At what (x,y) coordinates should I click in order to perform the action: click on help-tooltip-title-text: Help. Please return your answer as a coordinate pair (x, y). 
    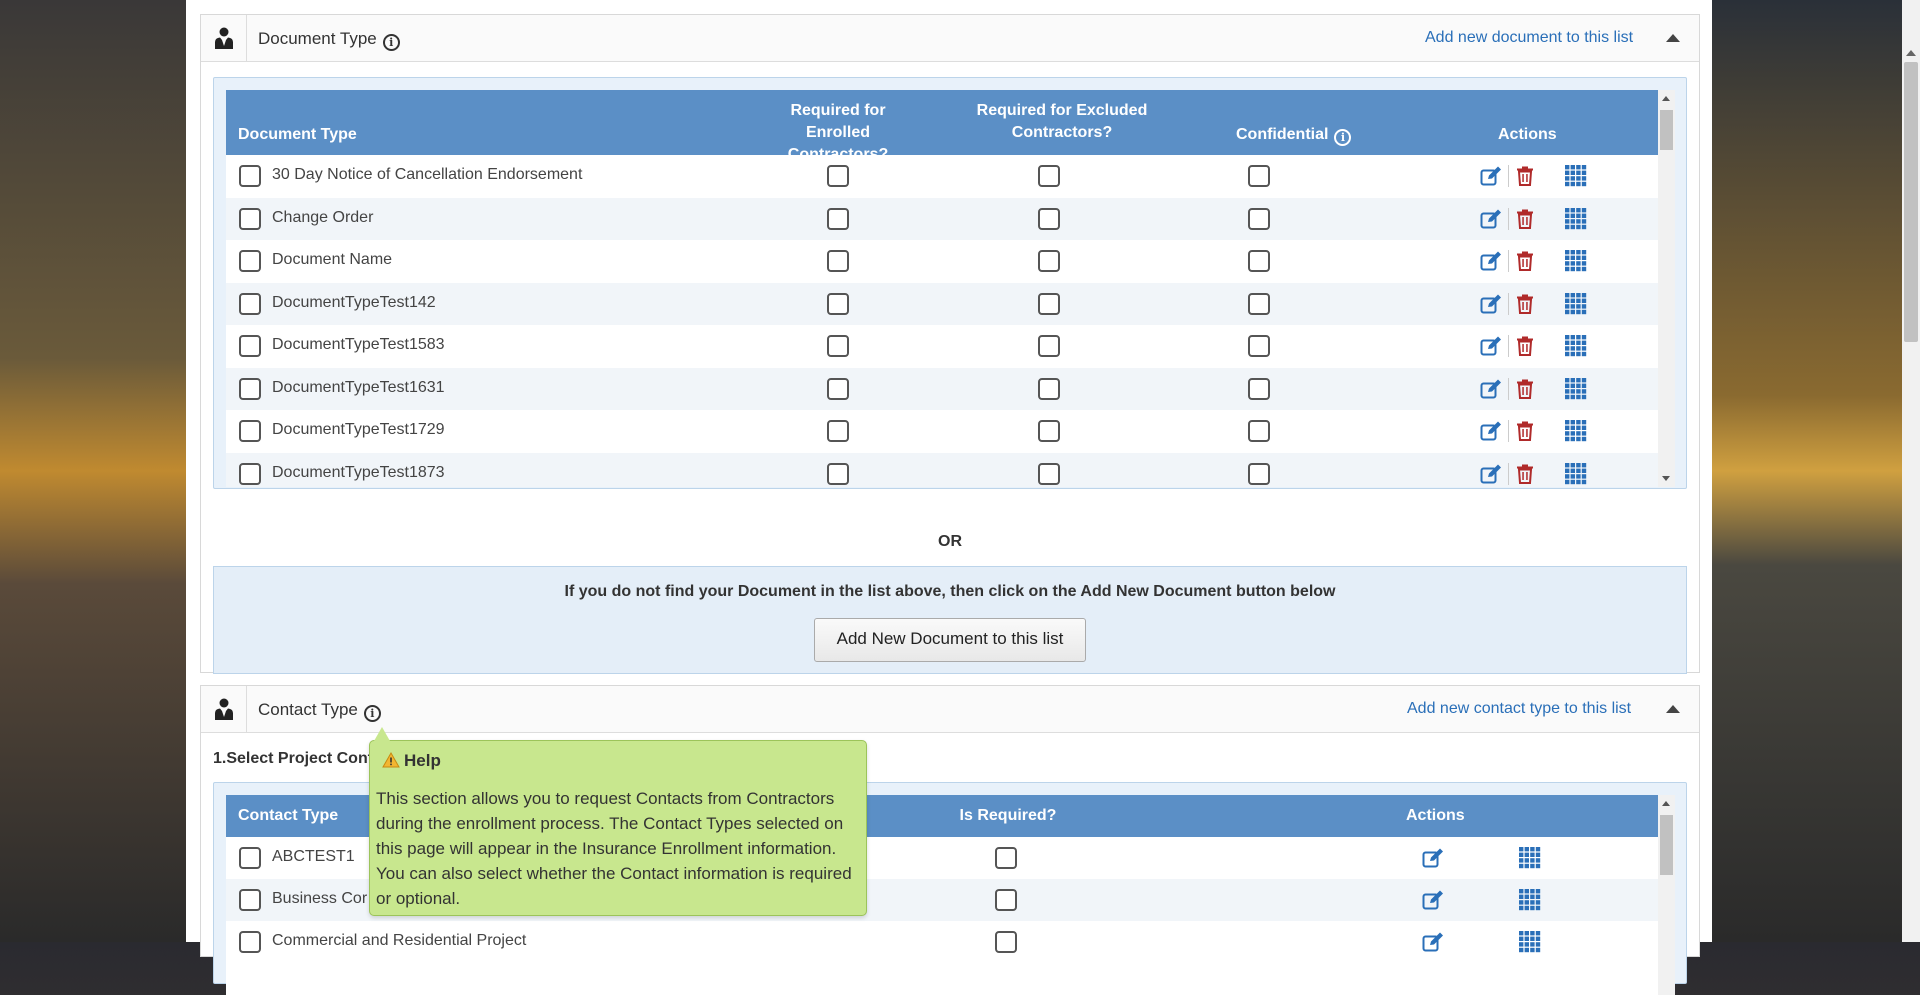
    Looking at the image, I should click on (422, 760).